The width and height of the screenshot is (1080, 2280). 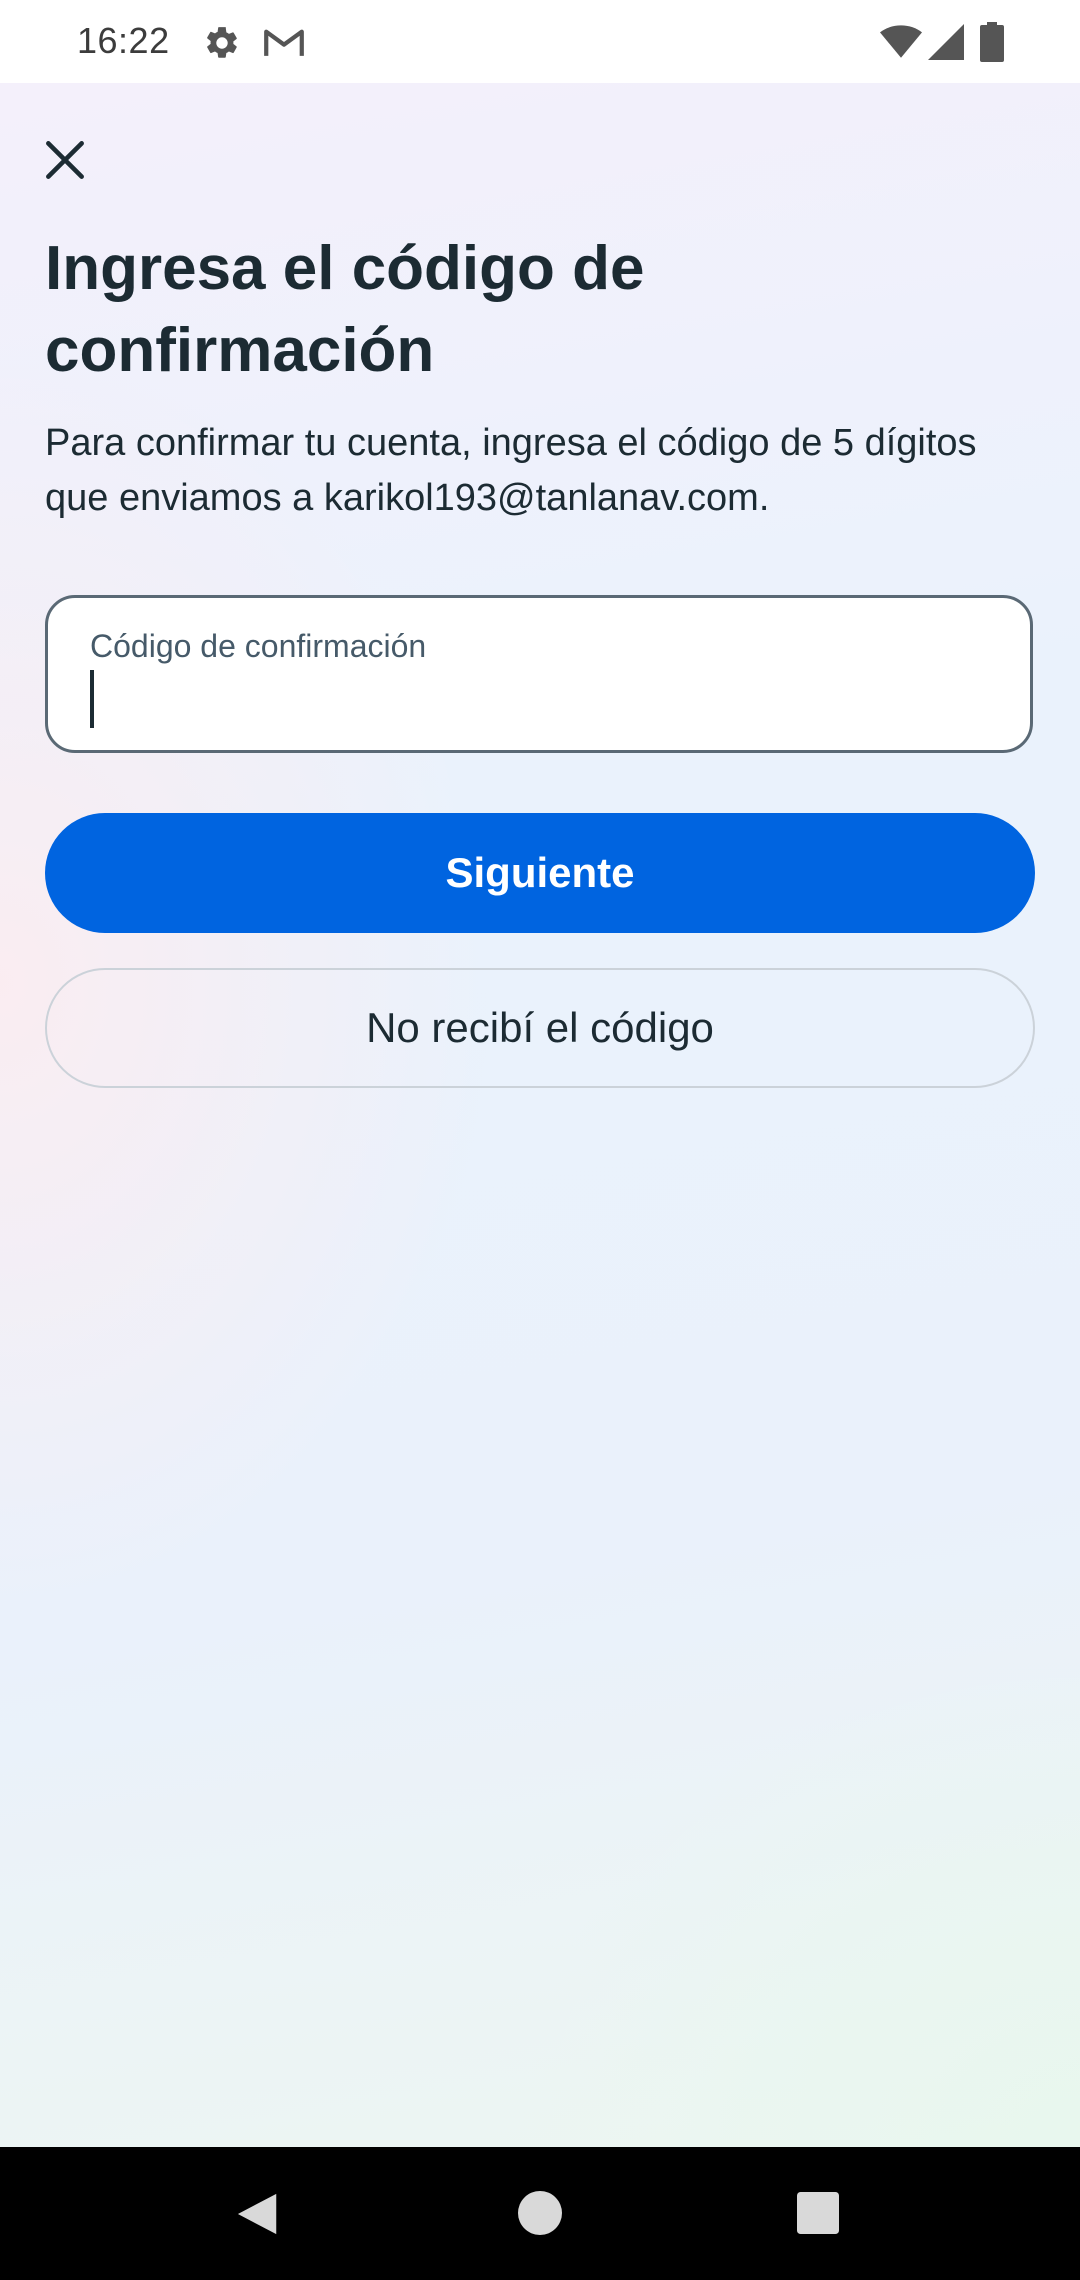 I want to click on code-field: Código de confirmación, so click(x=539, y=674).